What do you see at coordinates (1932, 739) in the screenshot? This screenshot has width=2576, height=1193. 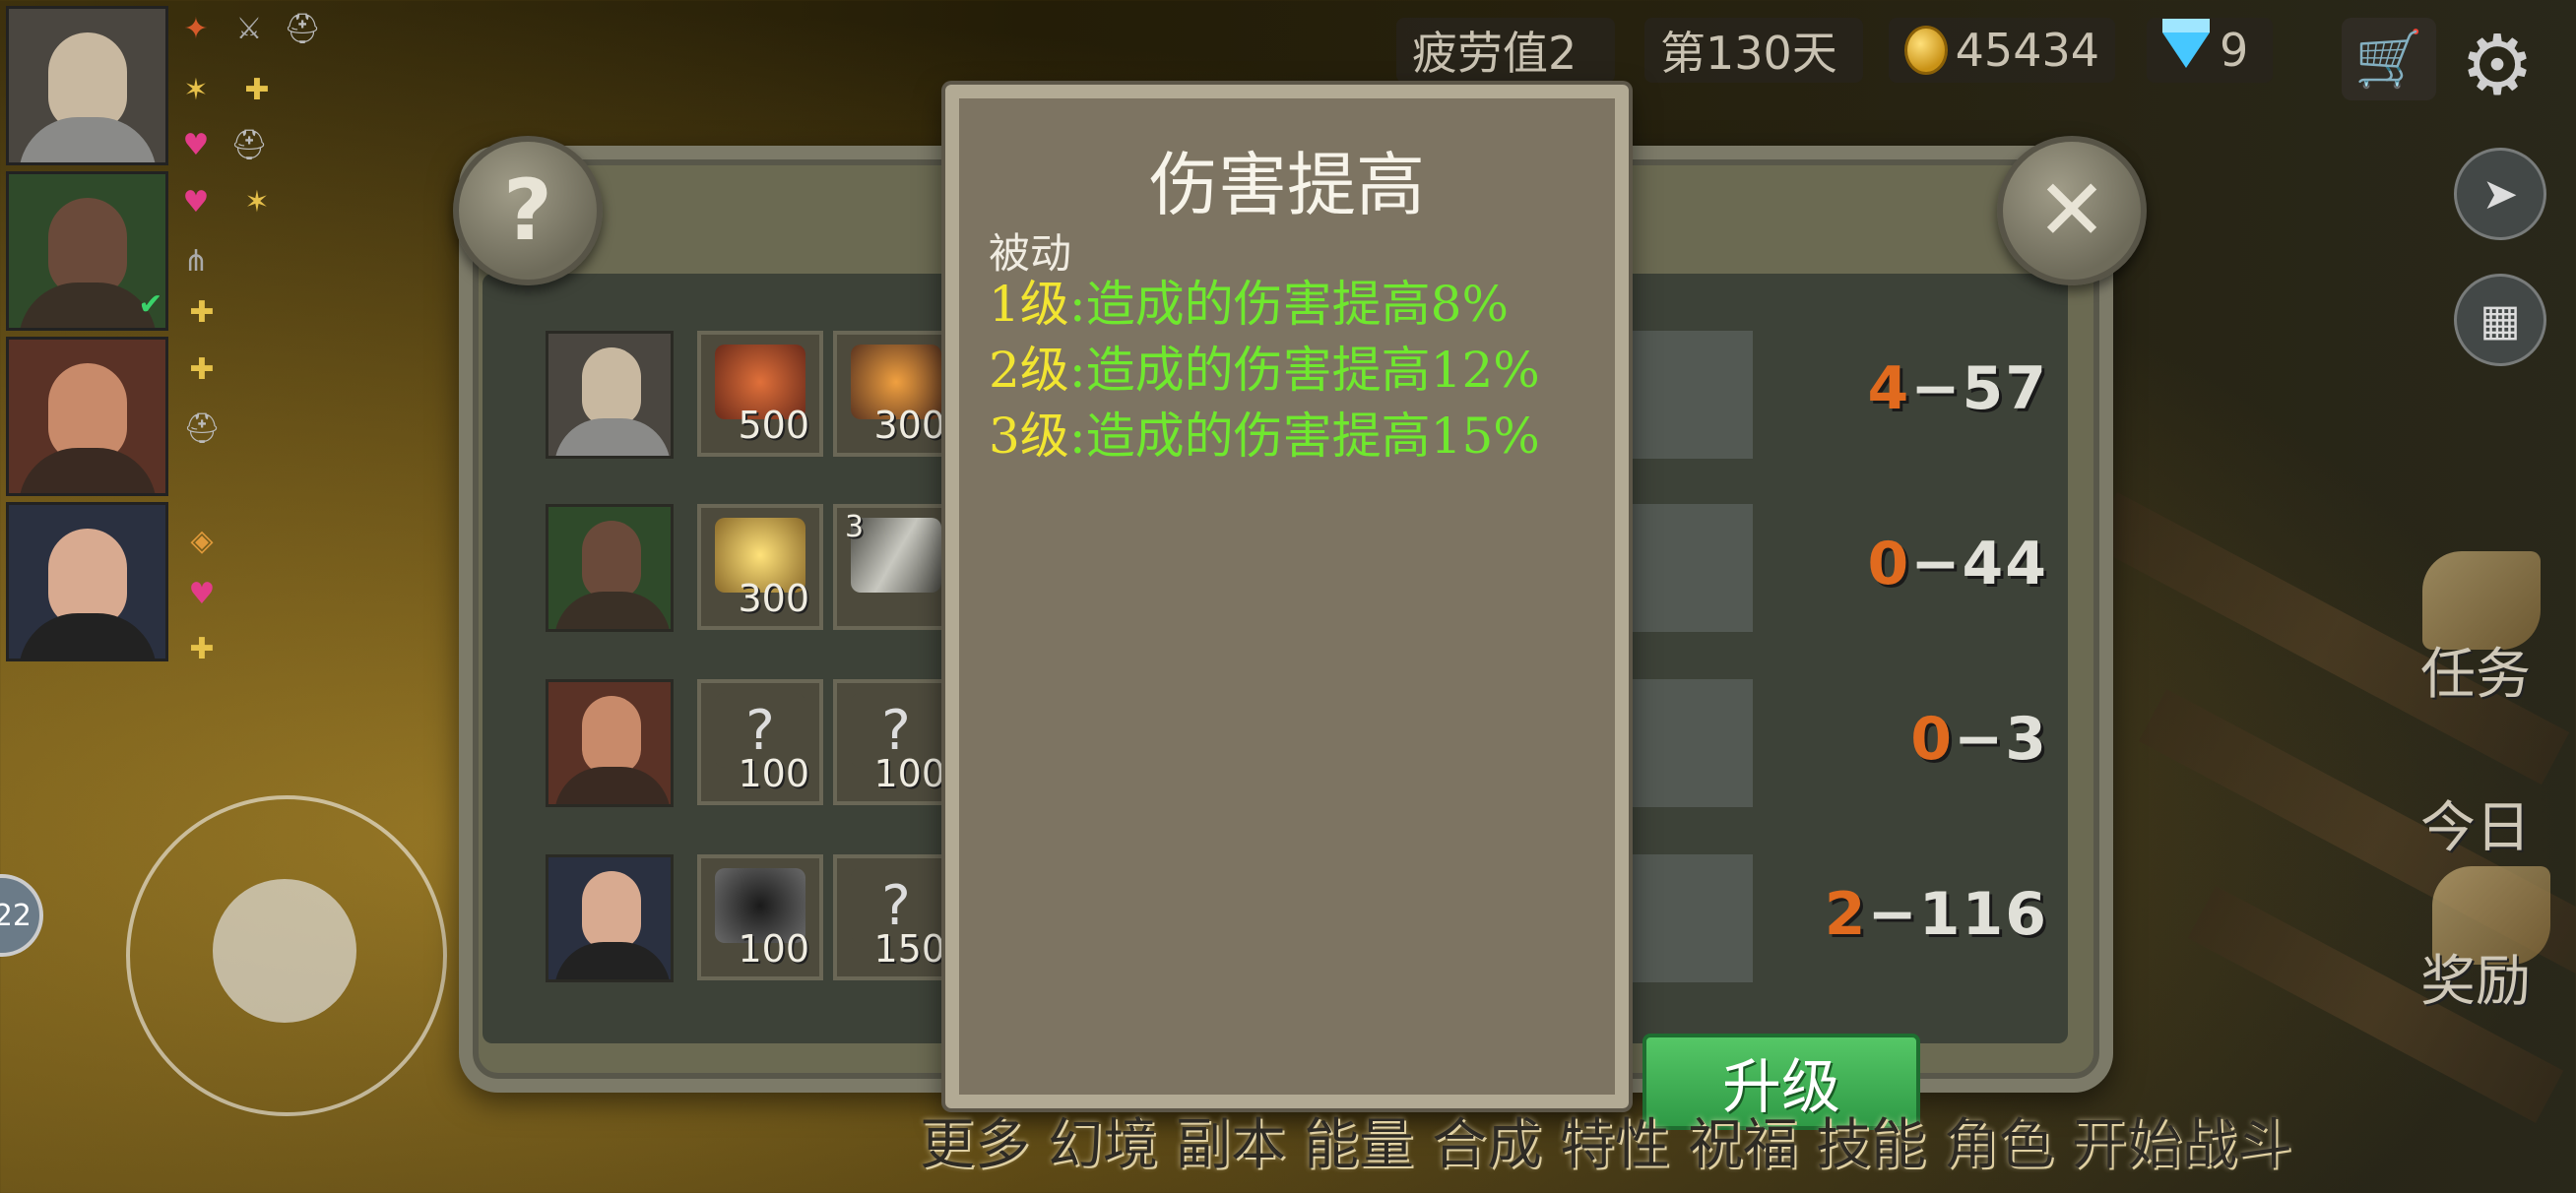 I see `score-primary: 0` at bounding box center [1932, 739].